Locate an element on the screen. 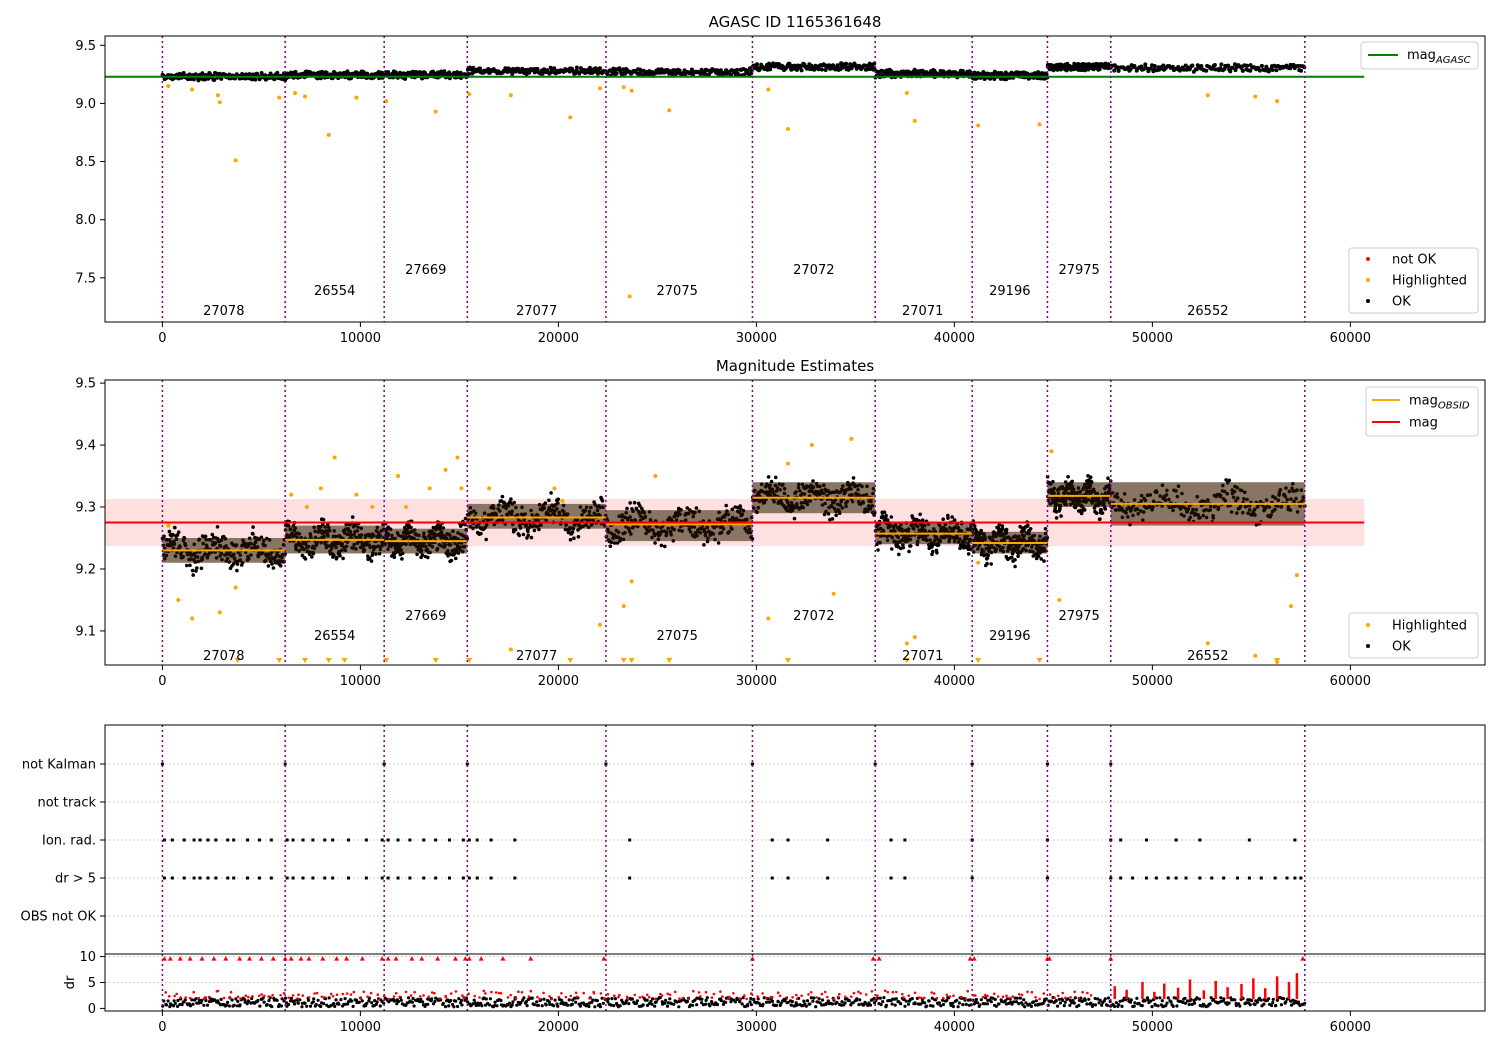 This screenshot has height=1050, width=1500. obsid-label: 27078 is located at coordinates (223, 656).